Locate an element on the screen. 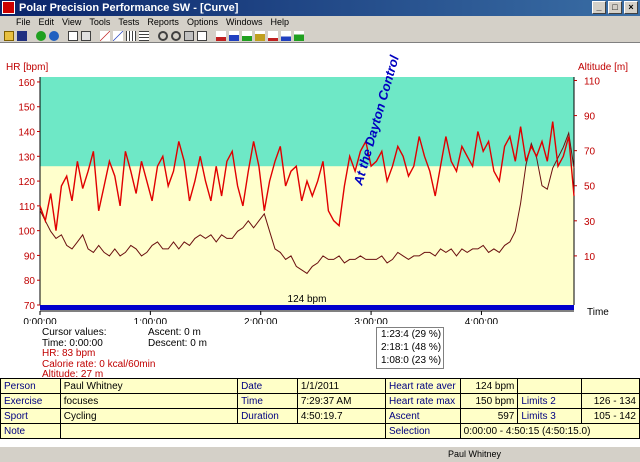 The height and width of the screenshot is (462, 640). chart-6-icon is located at coordinates (286, 35).